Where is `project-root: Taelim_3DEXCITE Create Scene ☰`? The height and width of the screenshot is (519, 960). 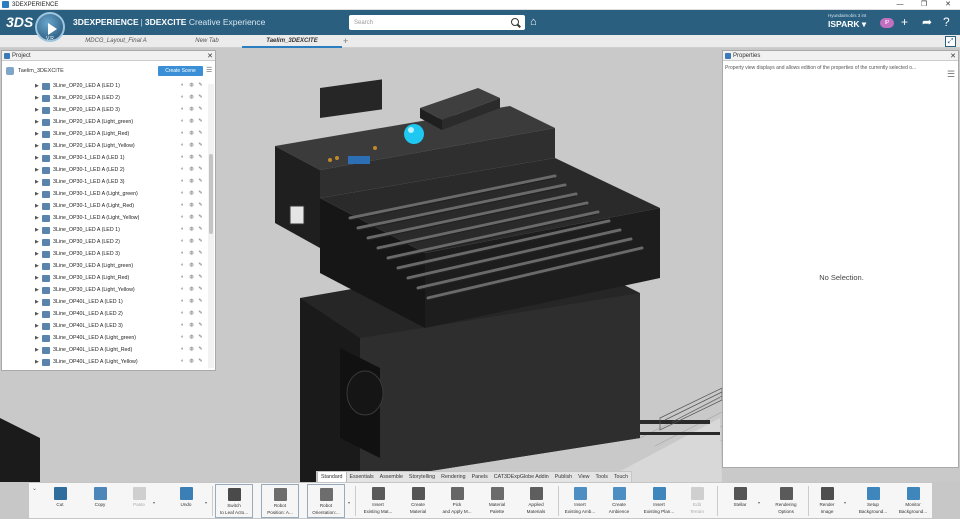
project-root: Taelim_3DEXCITE Create Scene ☰ is located at coordinates (108, 71).